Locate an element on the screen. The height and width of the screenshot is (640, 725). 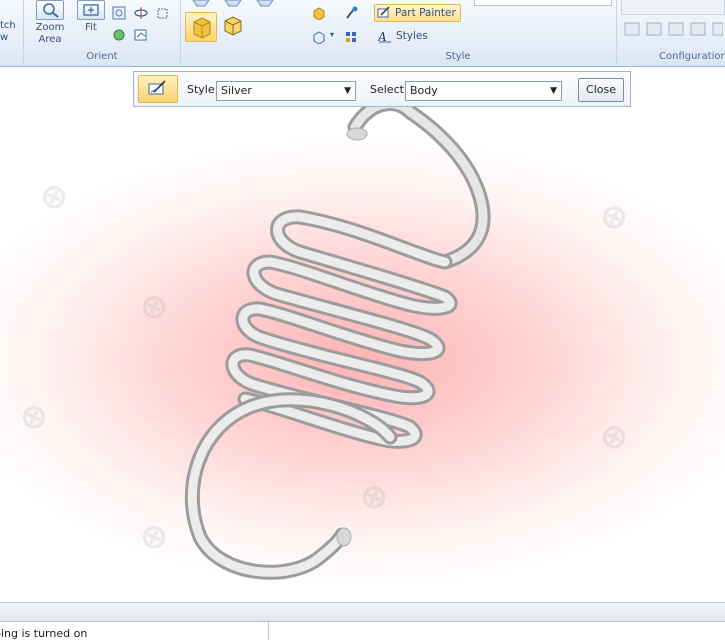
view-style-row-top is located at coordinates (239, 4).